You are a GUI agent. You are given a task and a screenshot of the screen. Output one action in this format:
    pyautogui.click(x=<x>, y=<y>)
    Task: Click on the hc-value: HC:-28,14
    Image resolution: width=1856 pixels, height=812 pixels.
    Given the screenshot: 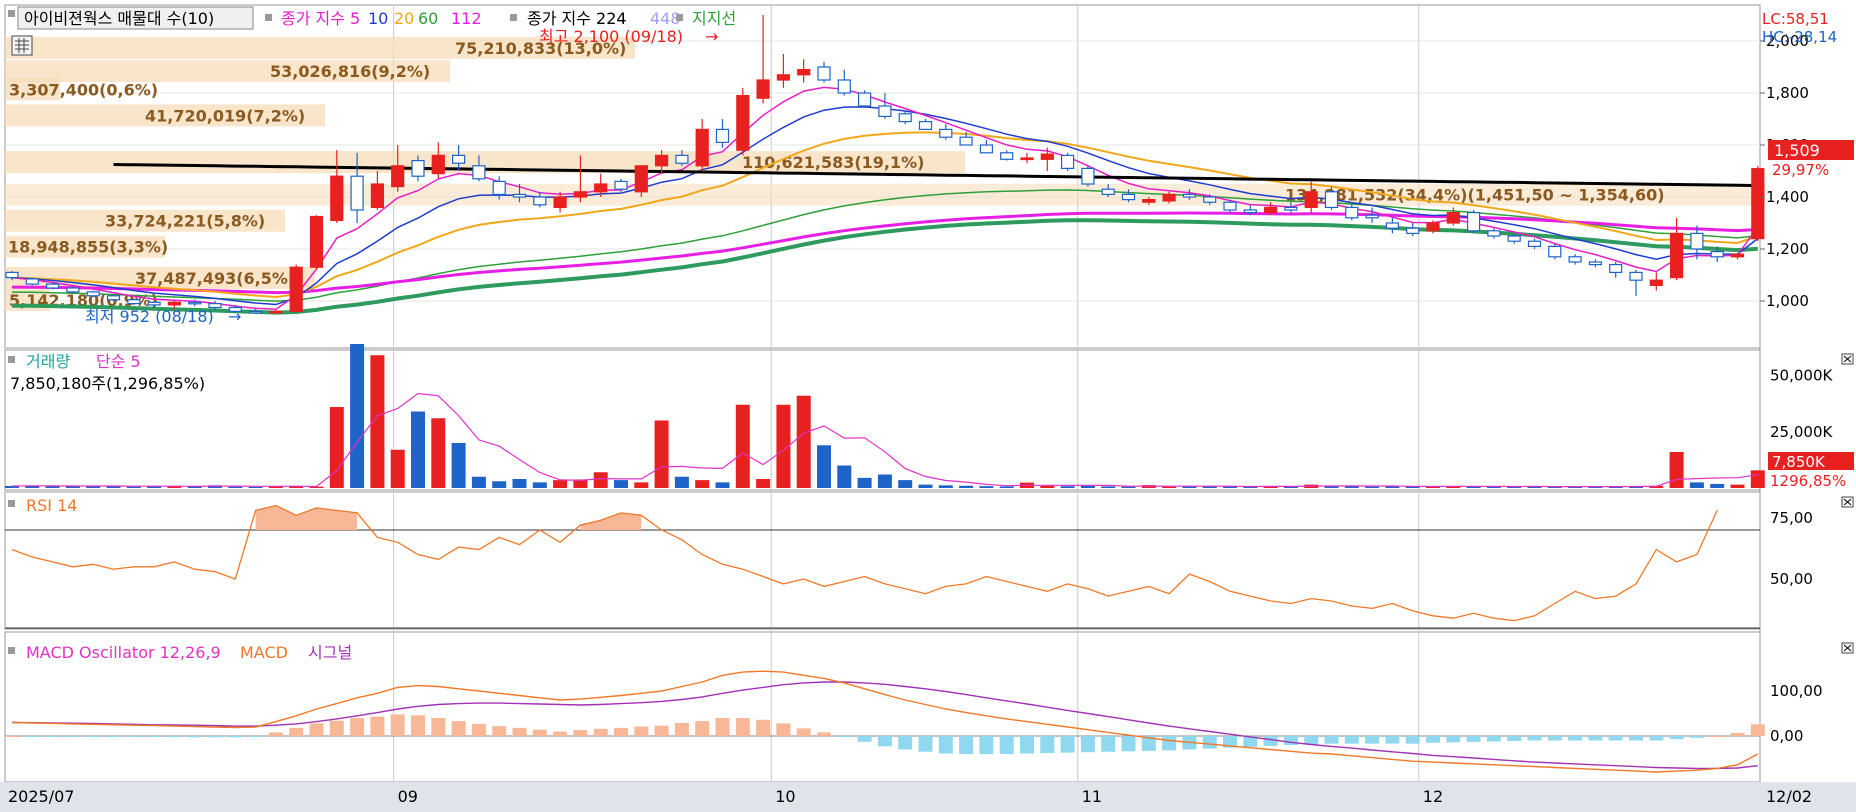 What is the action you would take?
    pyautogui.click(x=1799, y=37)
    